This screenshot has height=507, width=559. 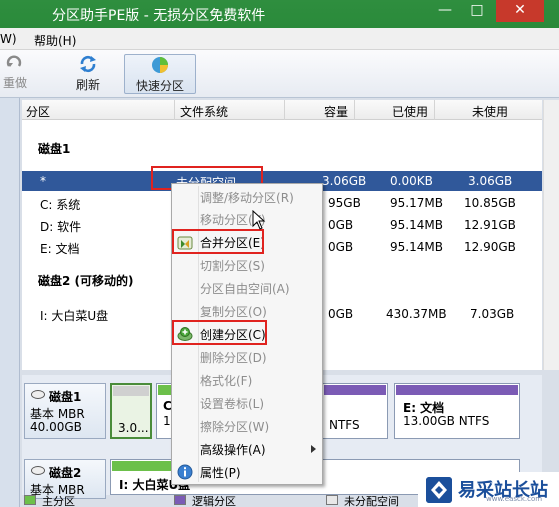 I want to click on block-size: 13.00GB NTFS, so click(x=446, y=421).